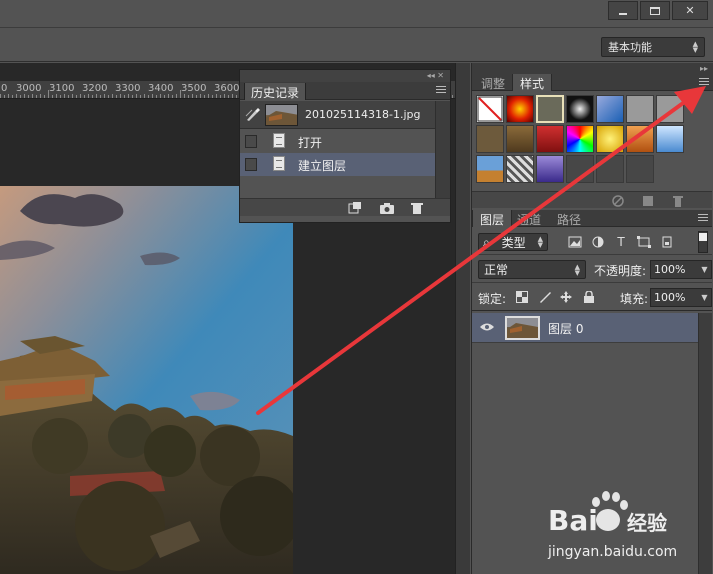 This screenshot has width=713, height=574. I want to click on new-style-icon, so click(648, 201).